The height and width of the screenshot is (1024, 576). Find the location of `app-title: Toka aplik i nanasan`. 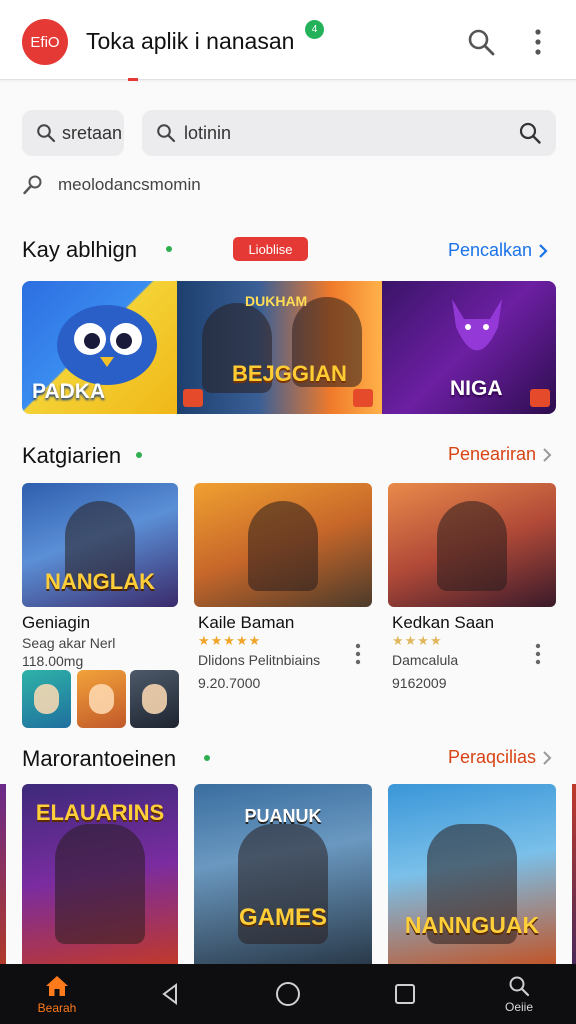

app-title: Toka aplik i nanasan is located at coordinates (190, 41).